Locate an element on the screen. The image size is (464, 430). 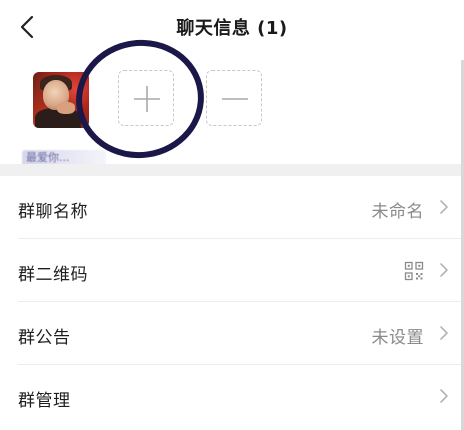
row-value: 未命名 is located at coordinates (397, 212).